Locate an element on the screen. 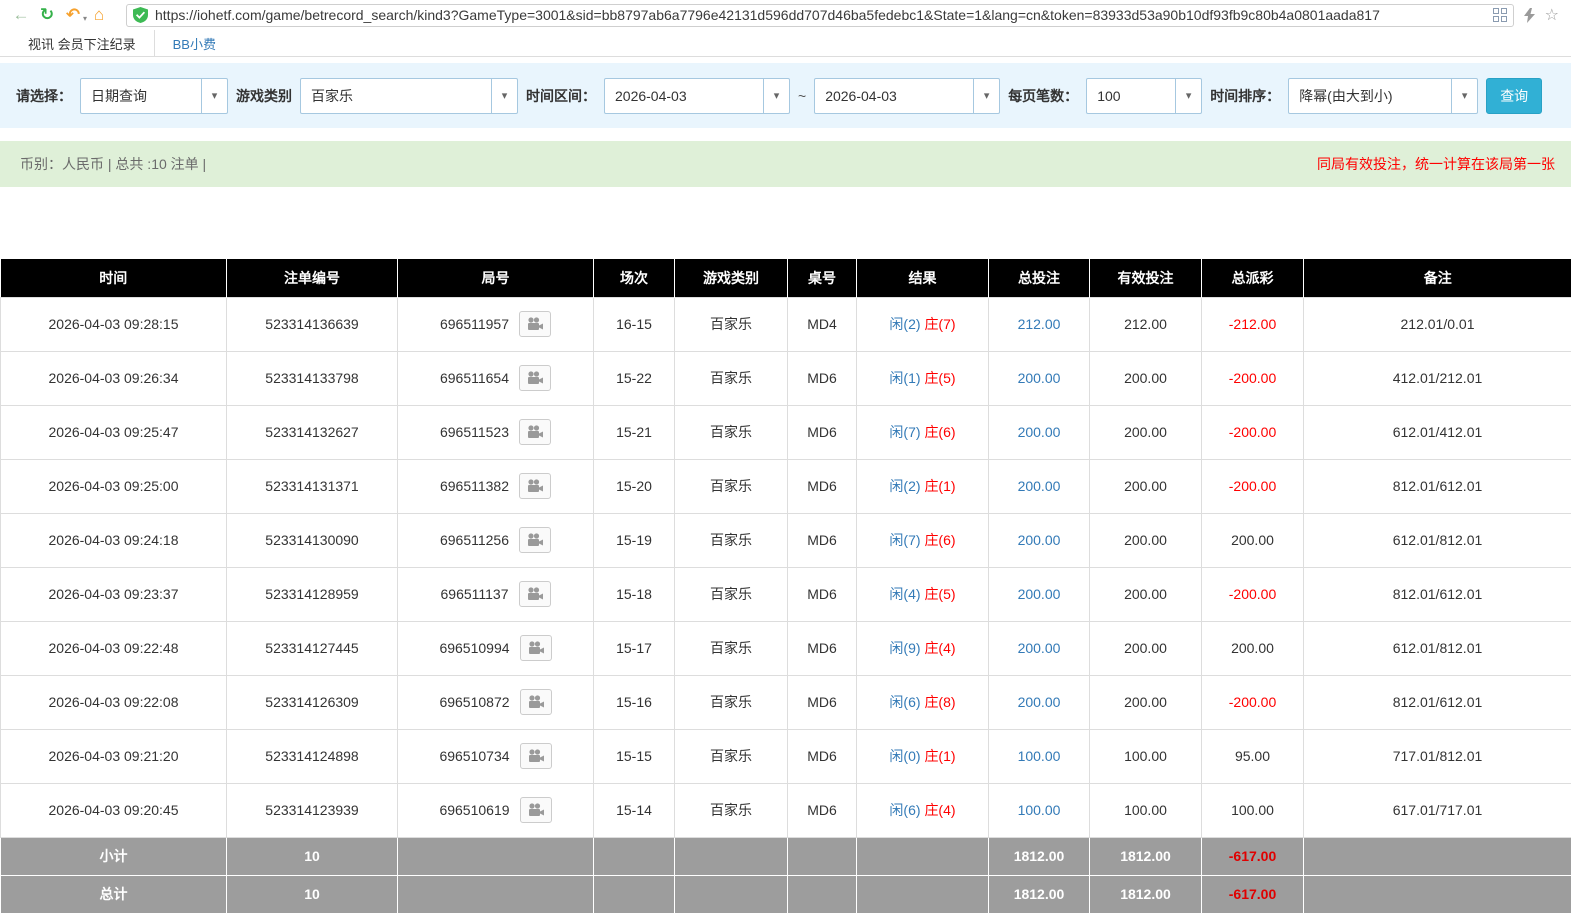 This screenshot has height=914, width=1571. cell-note: 412.01/212.01 is located at coordinates (1437, 378).